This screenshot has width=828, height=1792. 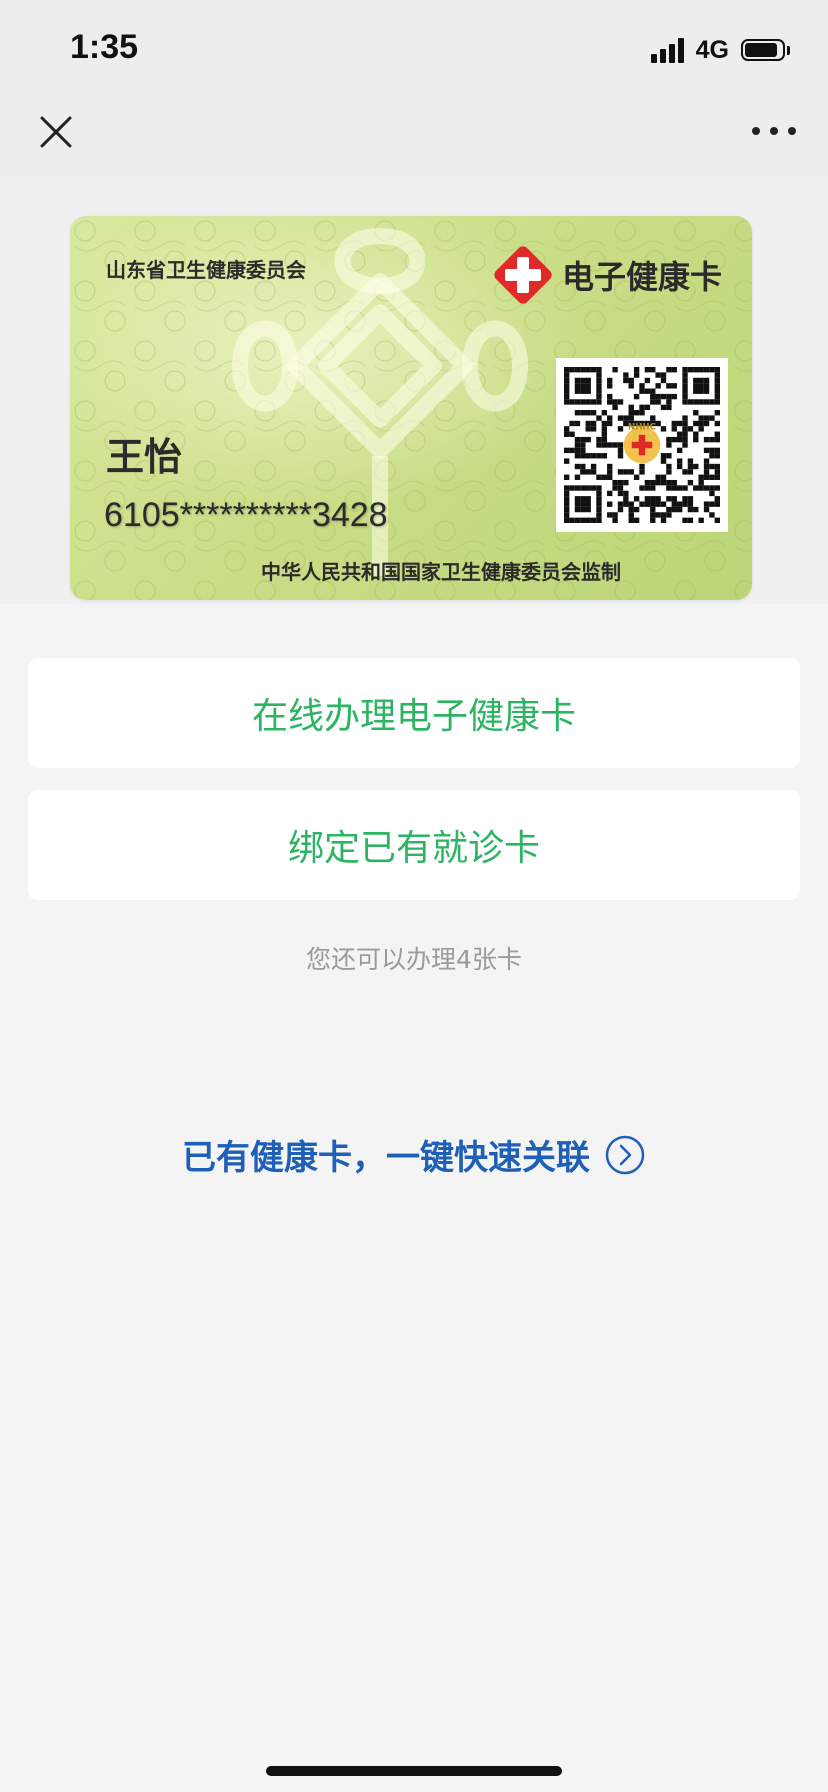 I want to click on close-button, so click(x=56, y=132).